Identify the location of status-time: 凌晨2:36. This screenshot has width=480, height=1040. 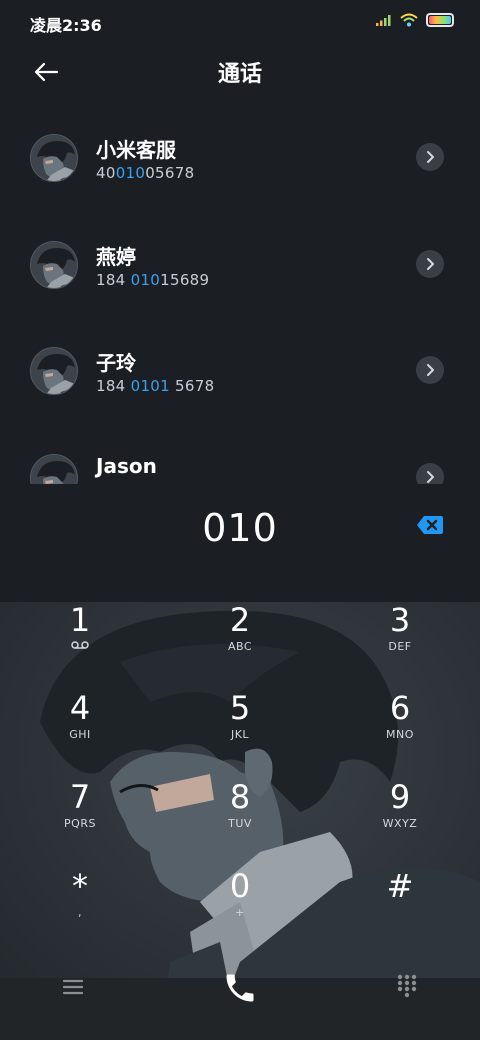
(66, 25).